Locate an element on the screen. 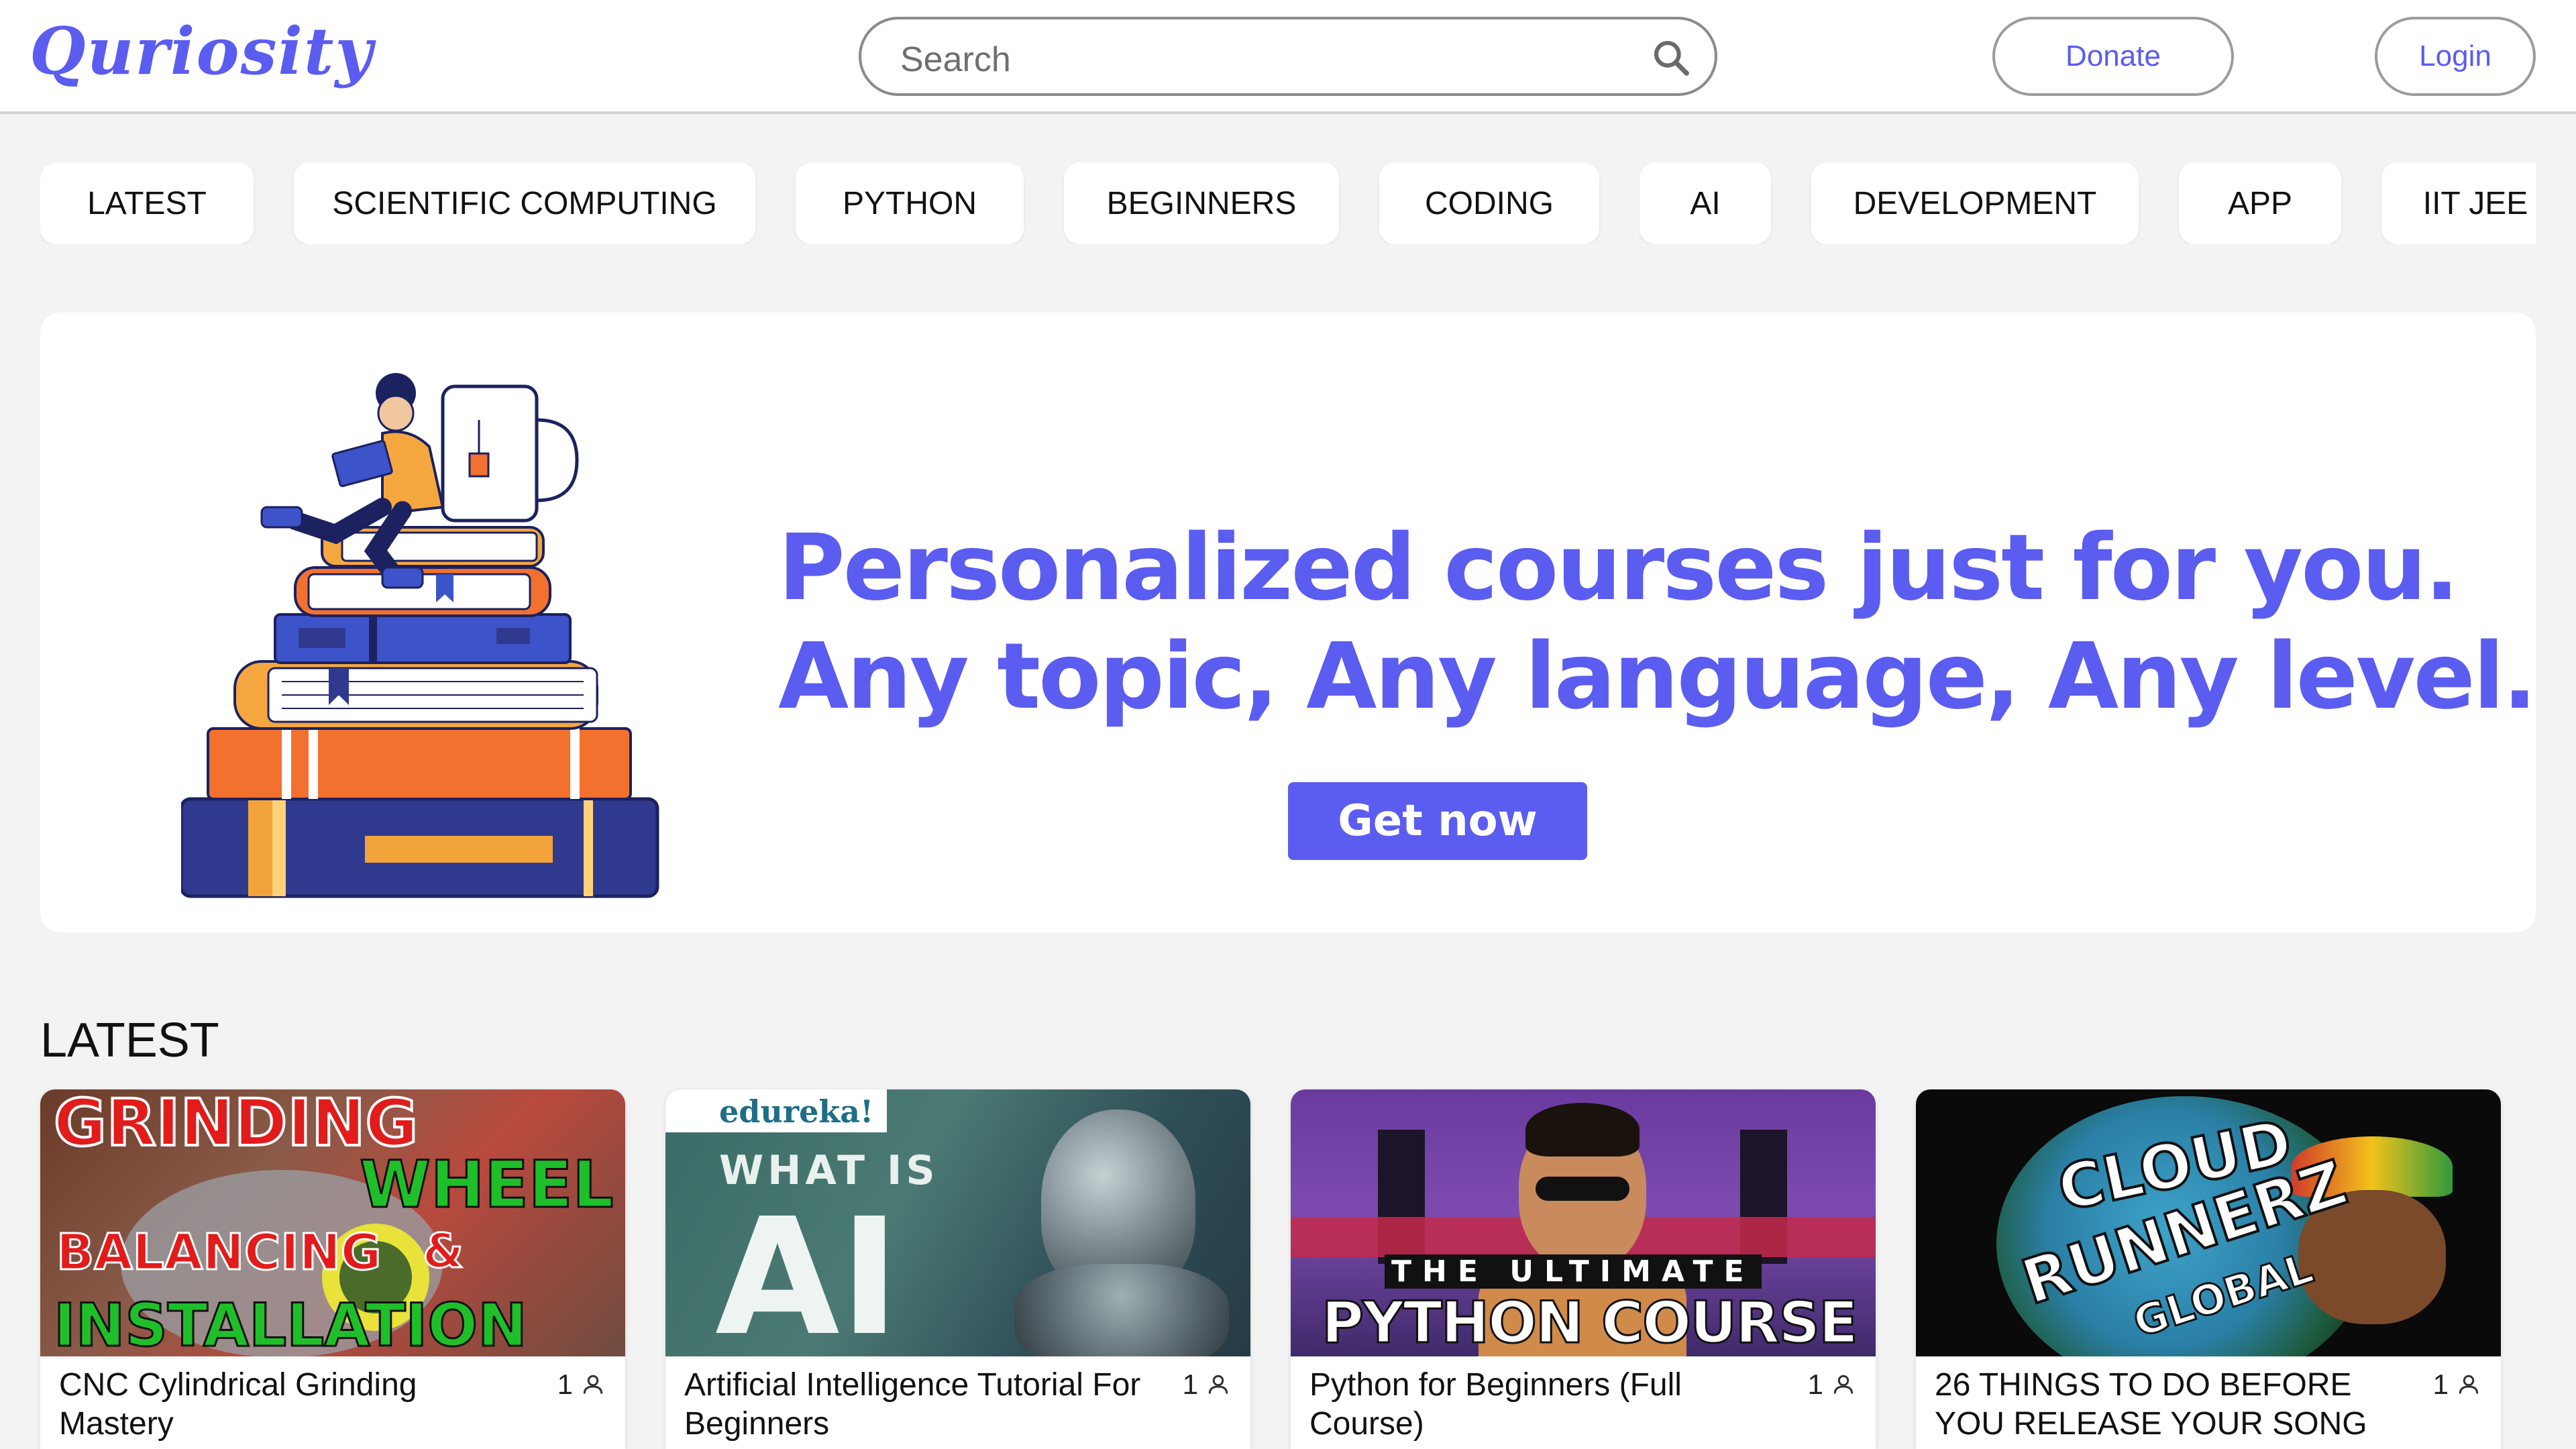 This screenshot has width=2576, height=1449. thumb-text: & is located at coordinates (442, 1251).